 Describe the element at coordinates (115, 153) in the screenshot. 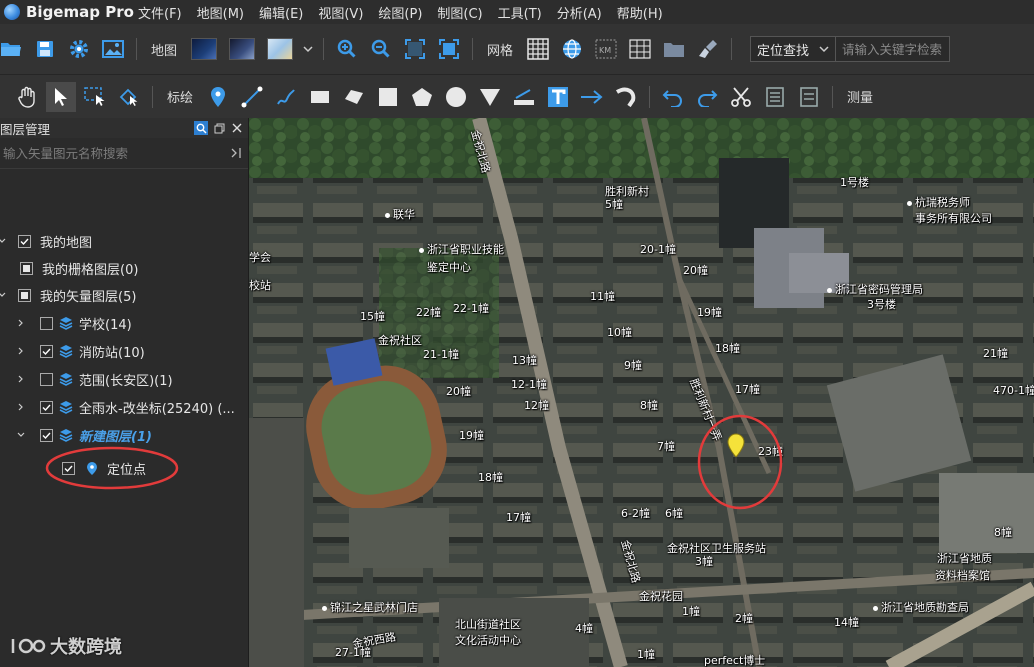

I see `layer-search-input` at that location.